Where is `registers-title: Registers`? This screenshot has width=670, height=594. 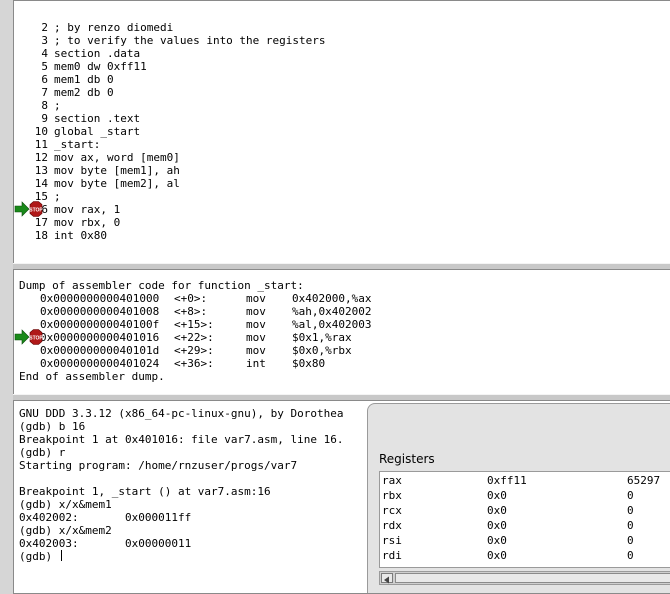
registers-title: Registers is located at coordinates (407, 459).